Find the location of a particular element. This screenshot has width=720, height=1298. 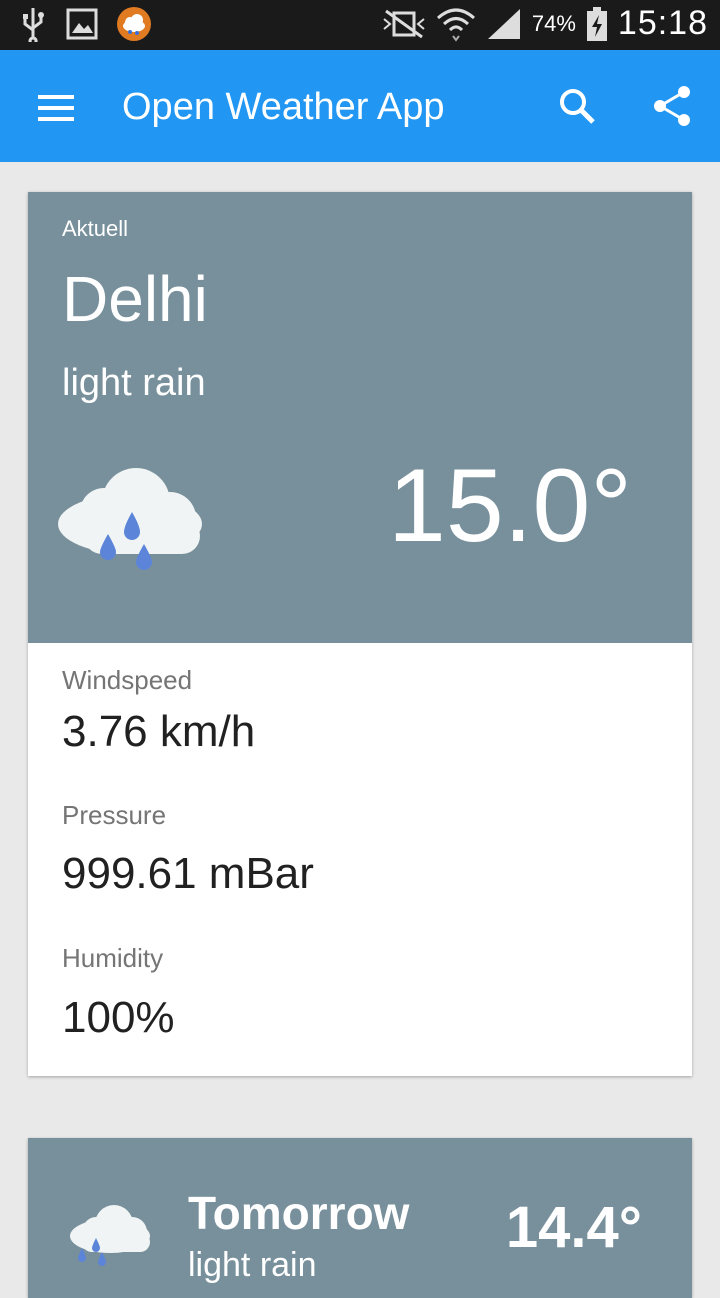

current-temperature: 15.0° is located at coordinates (509, 506).